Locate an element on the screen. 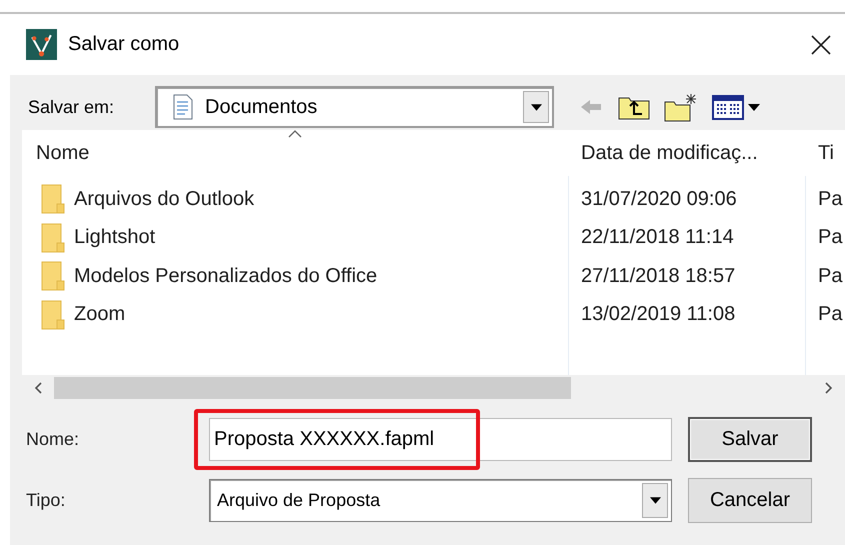  file-list-item: Arquivos do Outlook is located at coordinates (295, 199).